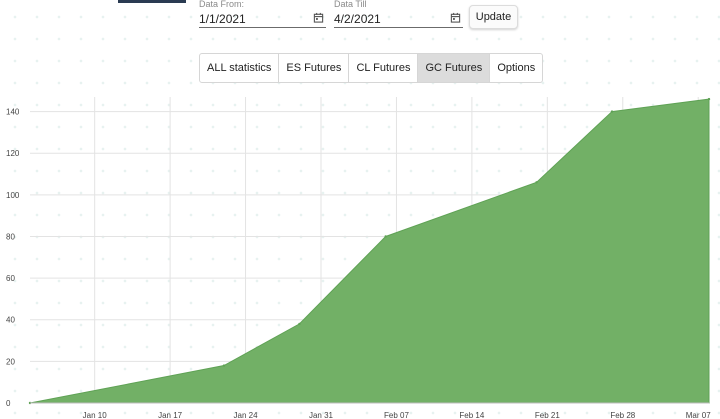  Describe the element at coordinates (13, 153) in the screenshot. I see `y-tick-label: 120` at that location.